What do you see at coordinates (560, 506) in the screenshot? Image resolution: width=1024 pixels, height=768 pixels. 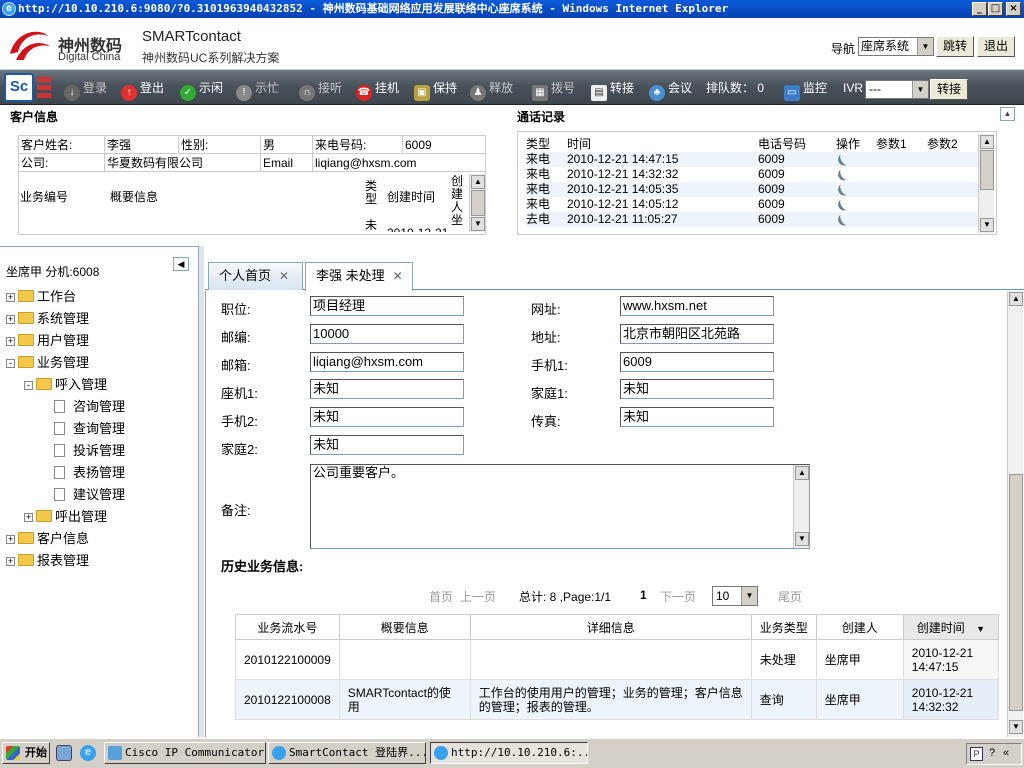 I see `note-textarea: 公司重要客户。` at bounding box center [560, 506].